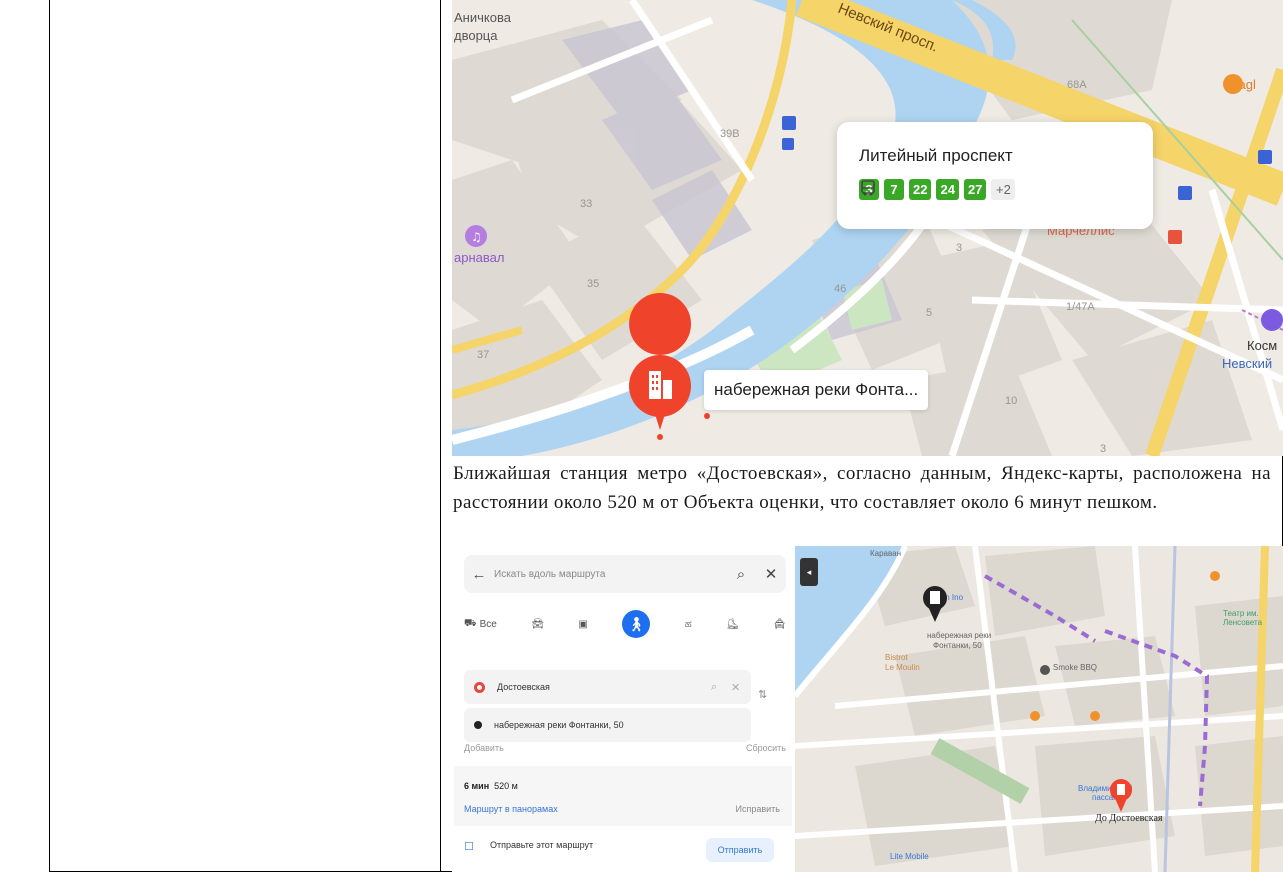 The width and height of the screenshot is (1283, 872). I want to click on bus-stop-title: Литейный проспект, so click(936, 155).